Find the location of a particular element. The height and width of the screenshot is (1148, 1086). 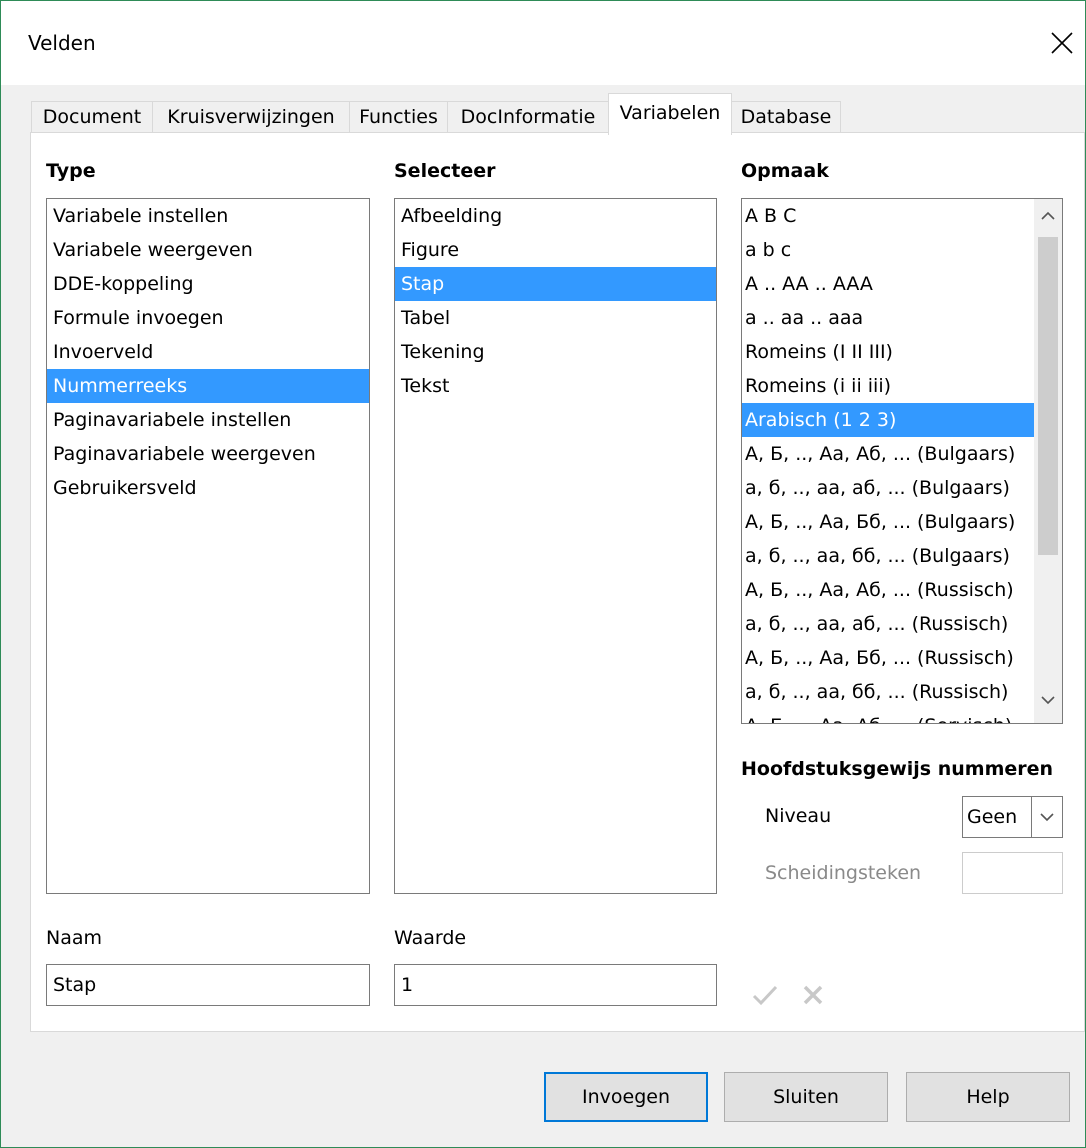

list-item: Romeins (I II III) is located at coordinates (888, 352).